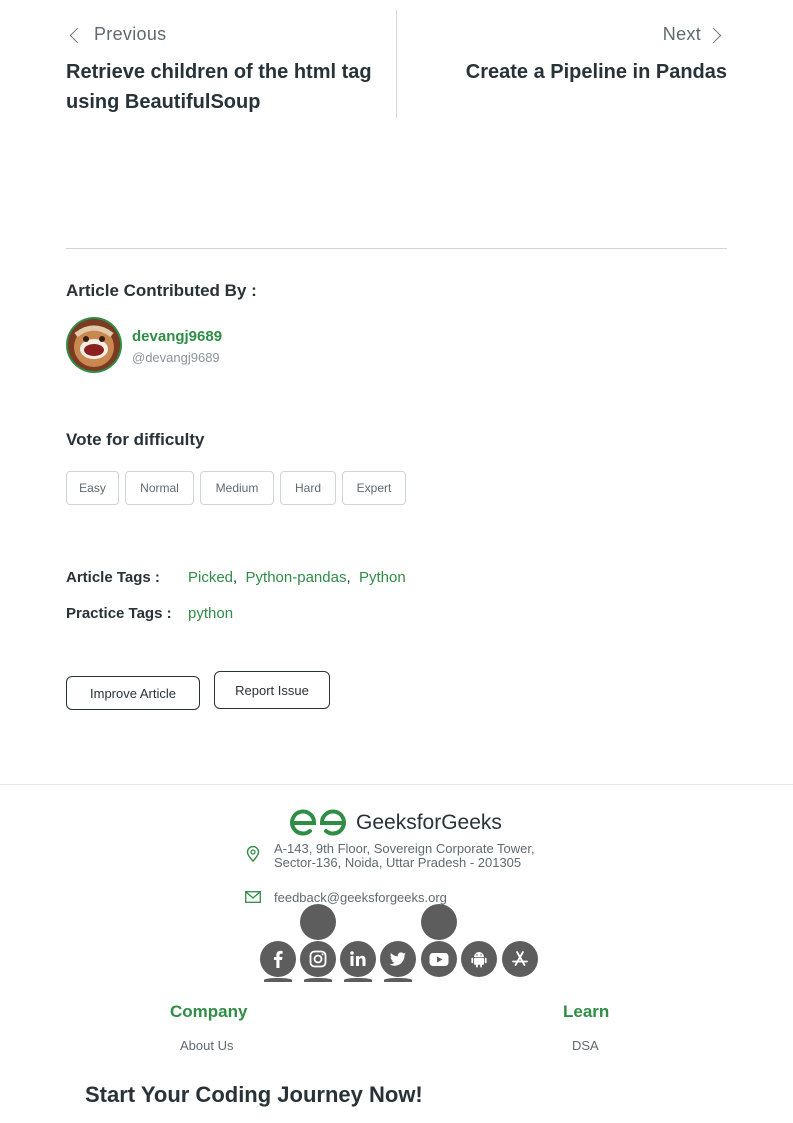 The image size is (793, 1123). Describe the element at coordinates (396, 784) in the screenshot. I see `footer-divider` at that location.